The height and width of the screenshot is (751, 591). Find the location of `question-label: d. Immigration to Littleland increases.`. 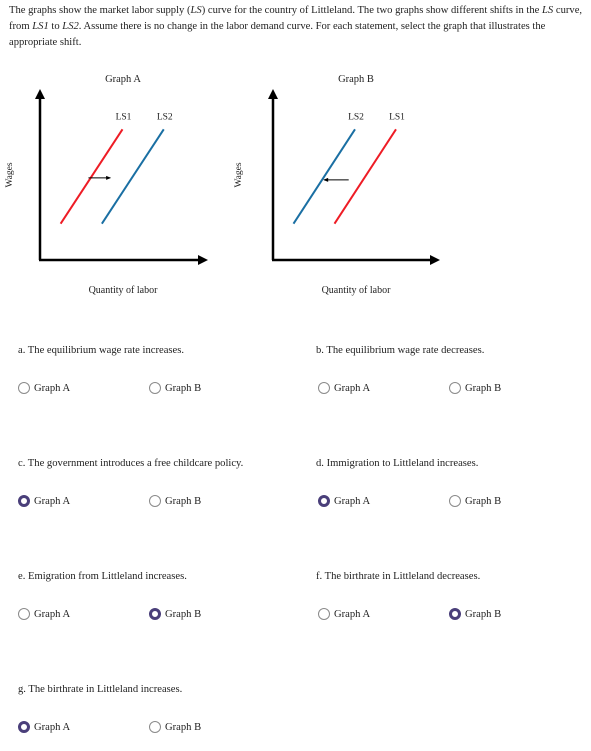

question-label: d. Immigration to Littleland increases. is located at coordinates (397, 463).